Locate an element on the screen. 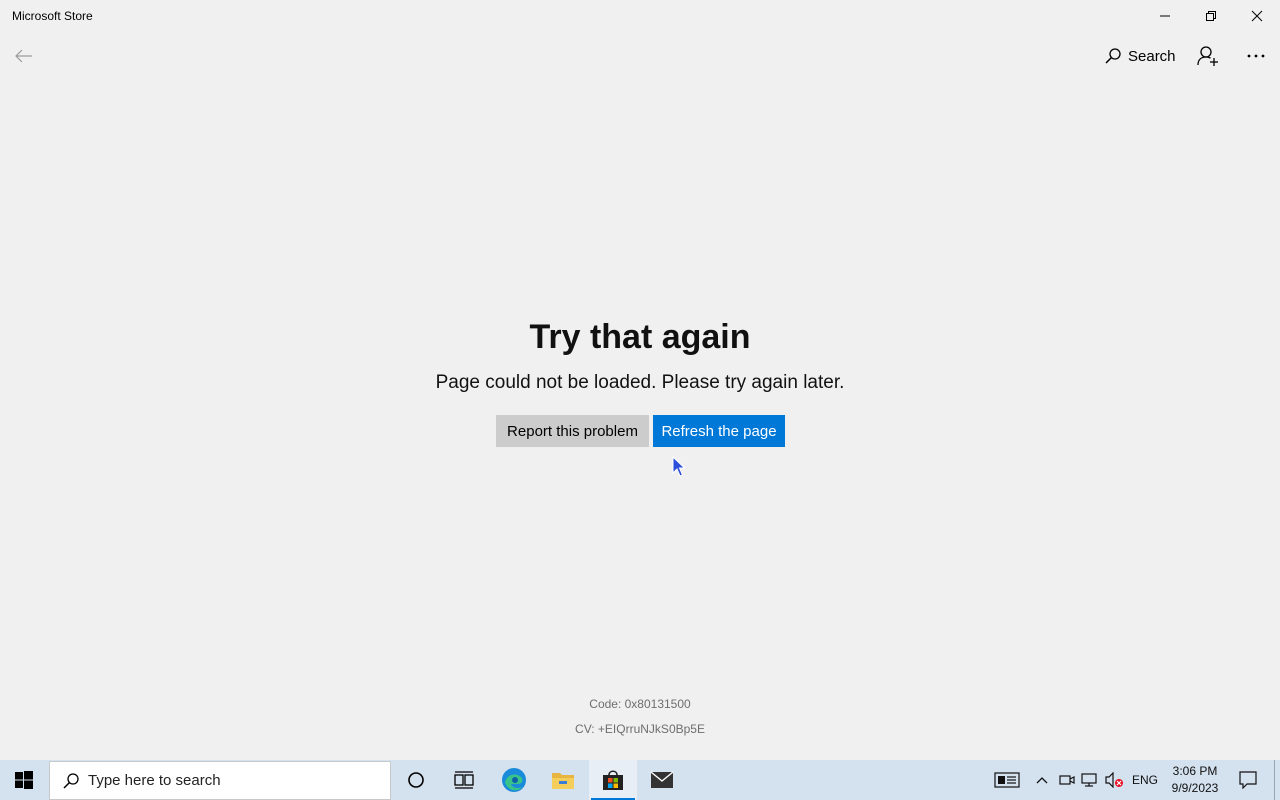  mouse-cursor-icon is located at coordinates (679, 466).